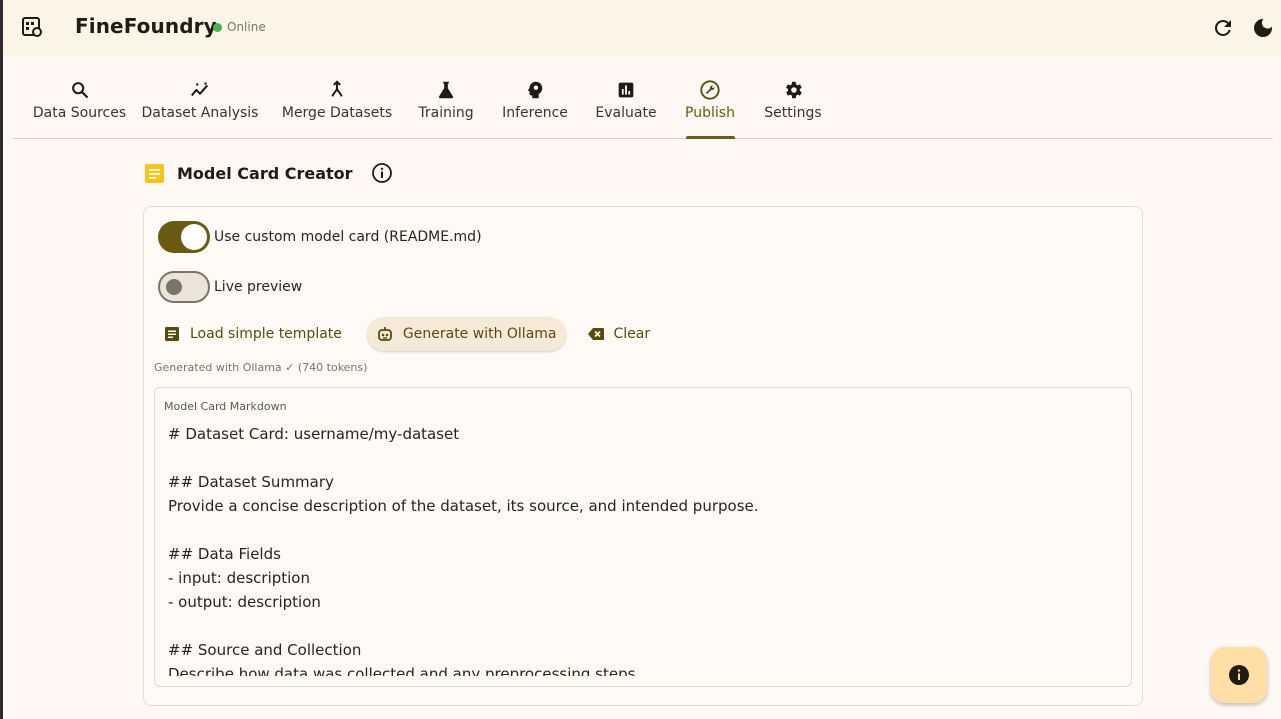 The width and height of the screenshot is (1281, 719). I want to click on tab-inference: Inference, so click(535, 105).